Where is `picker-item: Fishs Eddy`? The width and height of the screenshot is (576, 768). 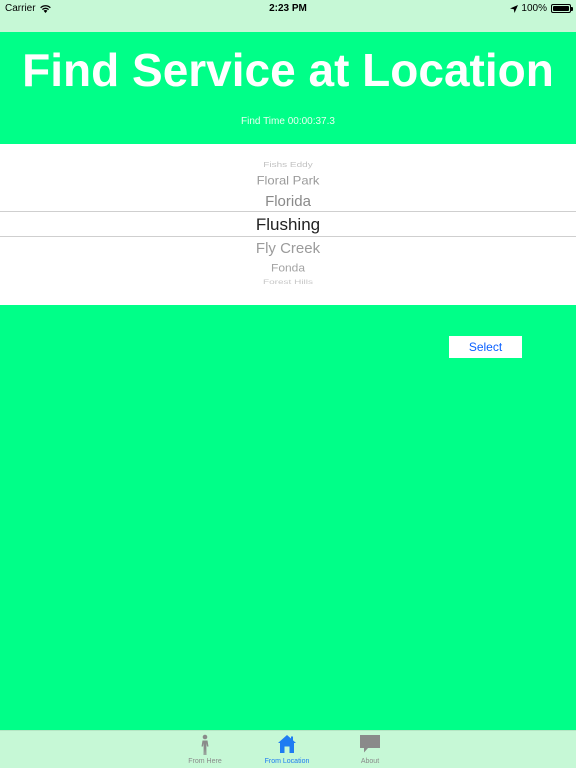 picker-item: Fishs Eddy is located at coordinates (288, 166).